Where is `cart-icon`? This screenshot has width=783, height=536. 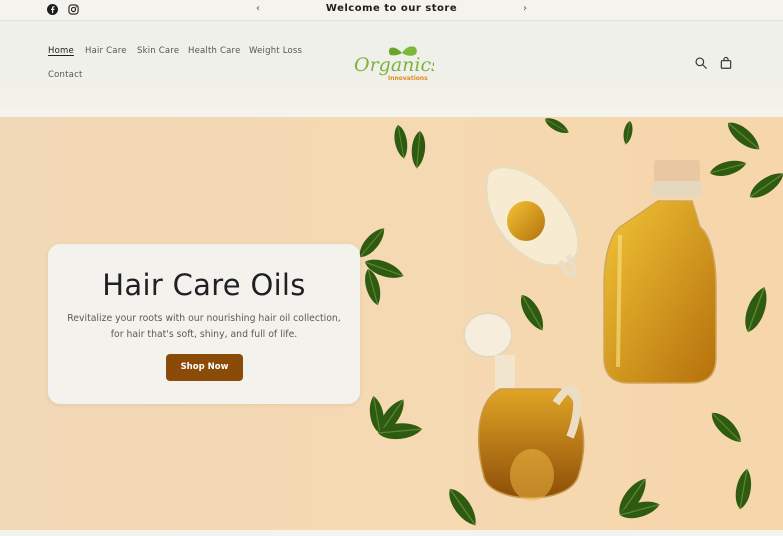 cart-icon is located at coordinates (726, 63).